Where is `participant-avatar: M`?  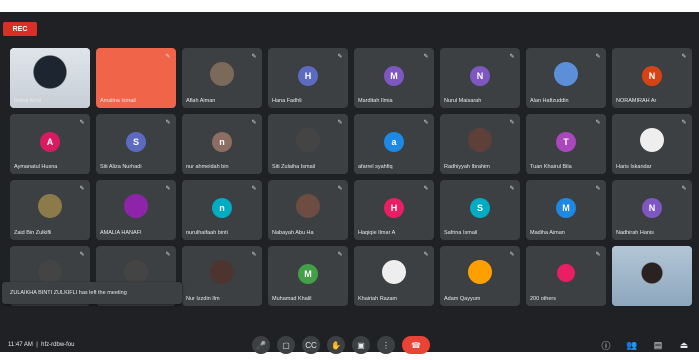 participant-avatar: M is located at coordinates (394, 76).